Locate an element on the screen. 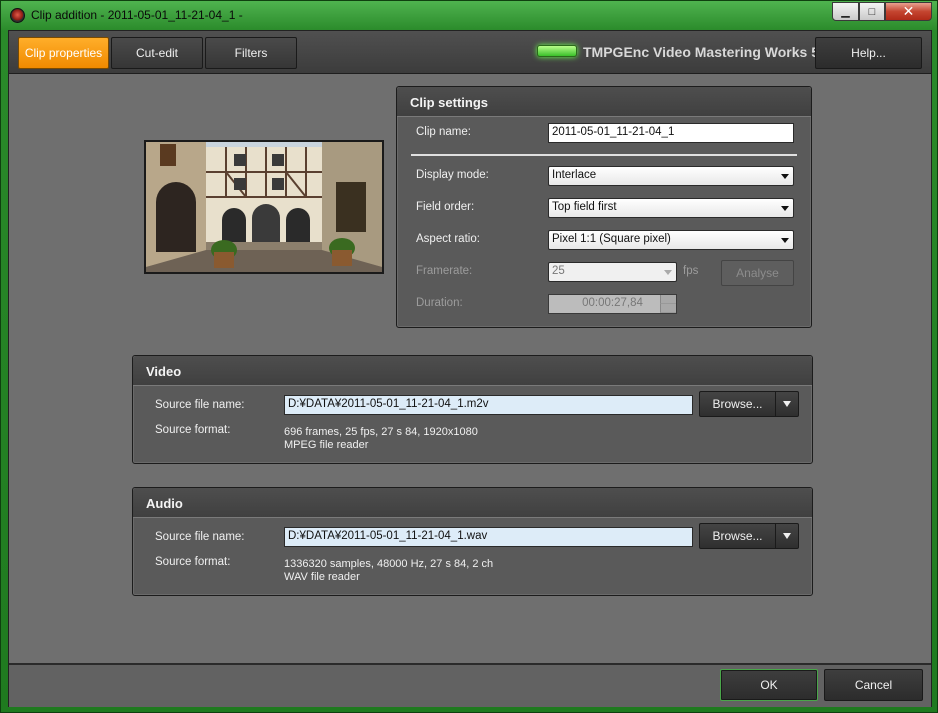 Image resolution: width=938 pixels, height=713 pixels. aspect-ratio-select: Pixel 1:1 (Square pixel) is located at coordinates (671, 240).